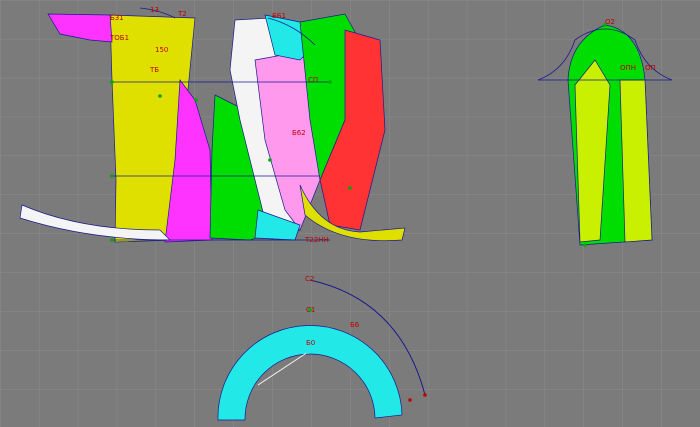 The height and width of the screenshot is (427, 700). I want to click on label: ТОБ1, so click(119, 38).